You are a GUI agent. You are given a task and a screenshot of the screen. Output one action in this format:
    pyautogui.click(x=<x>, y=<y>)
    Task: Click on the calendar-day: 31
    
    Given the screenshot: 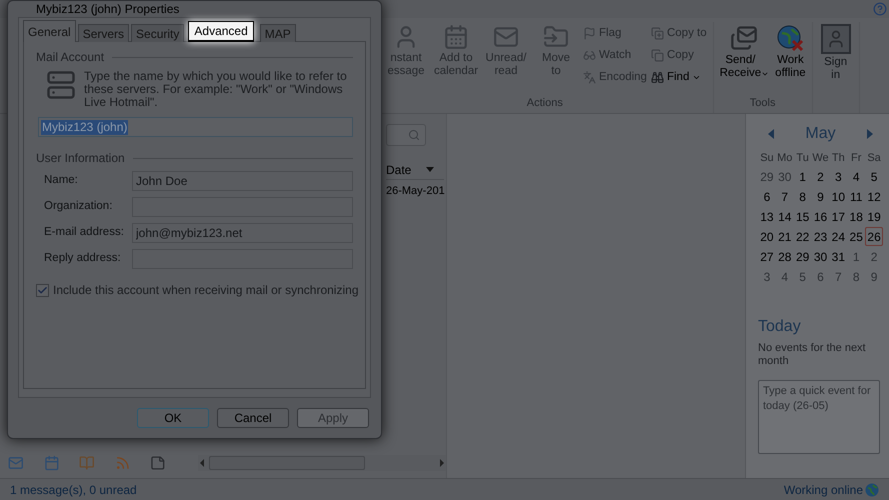 What is the action you would take?
    pyautogui.click(x=838, y=256)
    